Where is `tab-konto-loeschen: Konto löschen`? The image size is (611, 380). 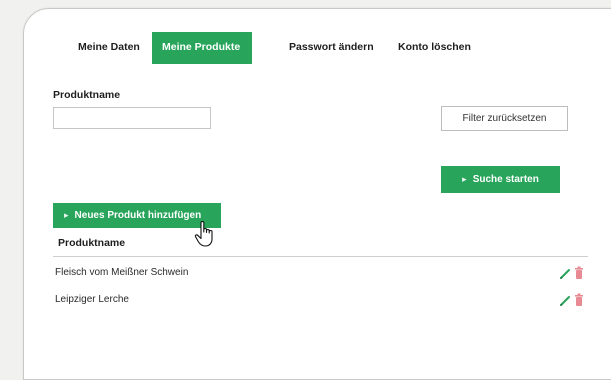 tab-konto-loeschen: Konto löschen is located at coordinates (434, 47).